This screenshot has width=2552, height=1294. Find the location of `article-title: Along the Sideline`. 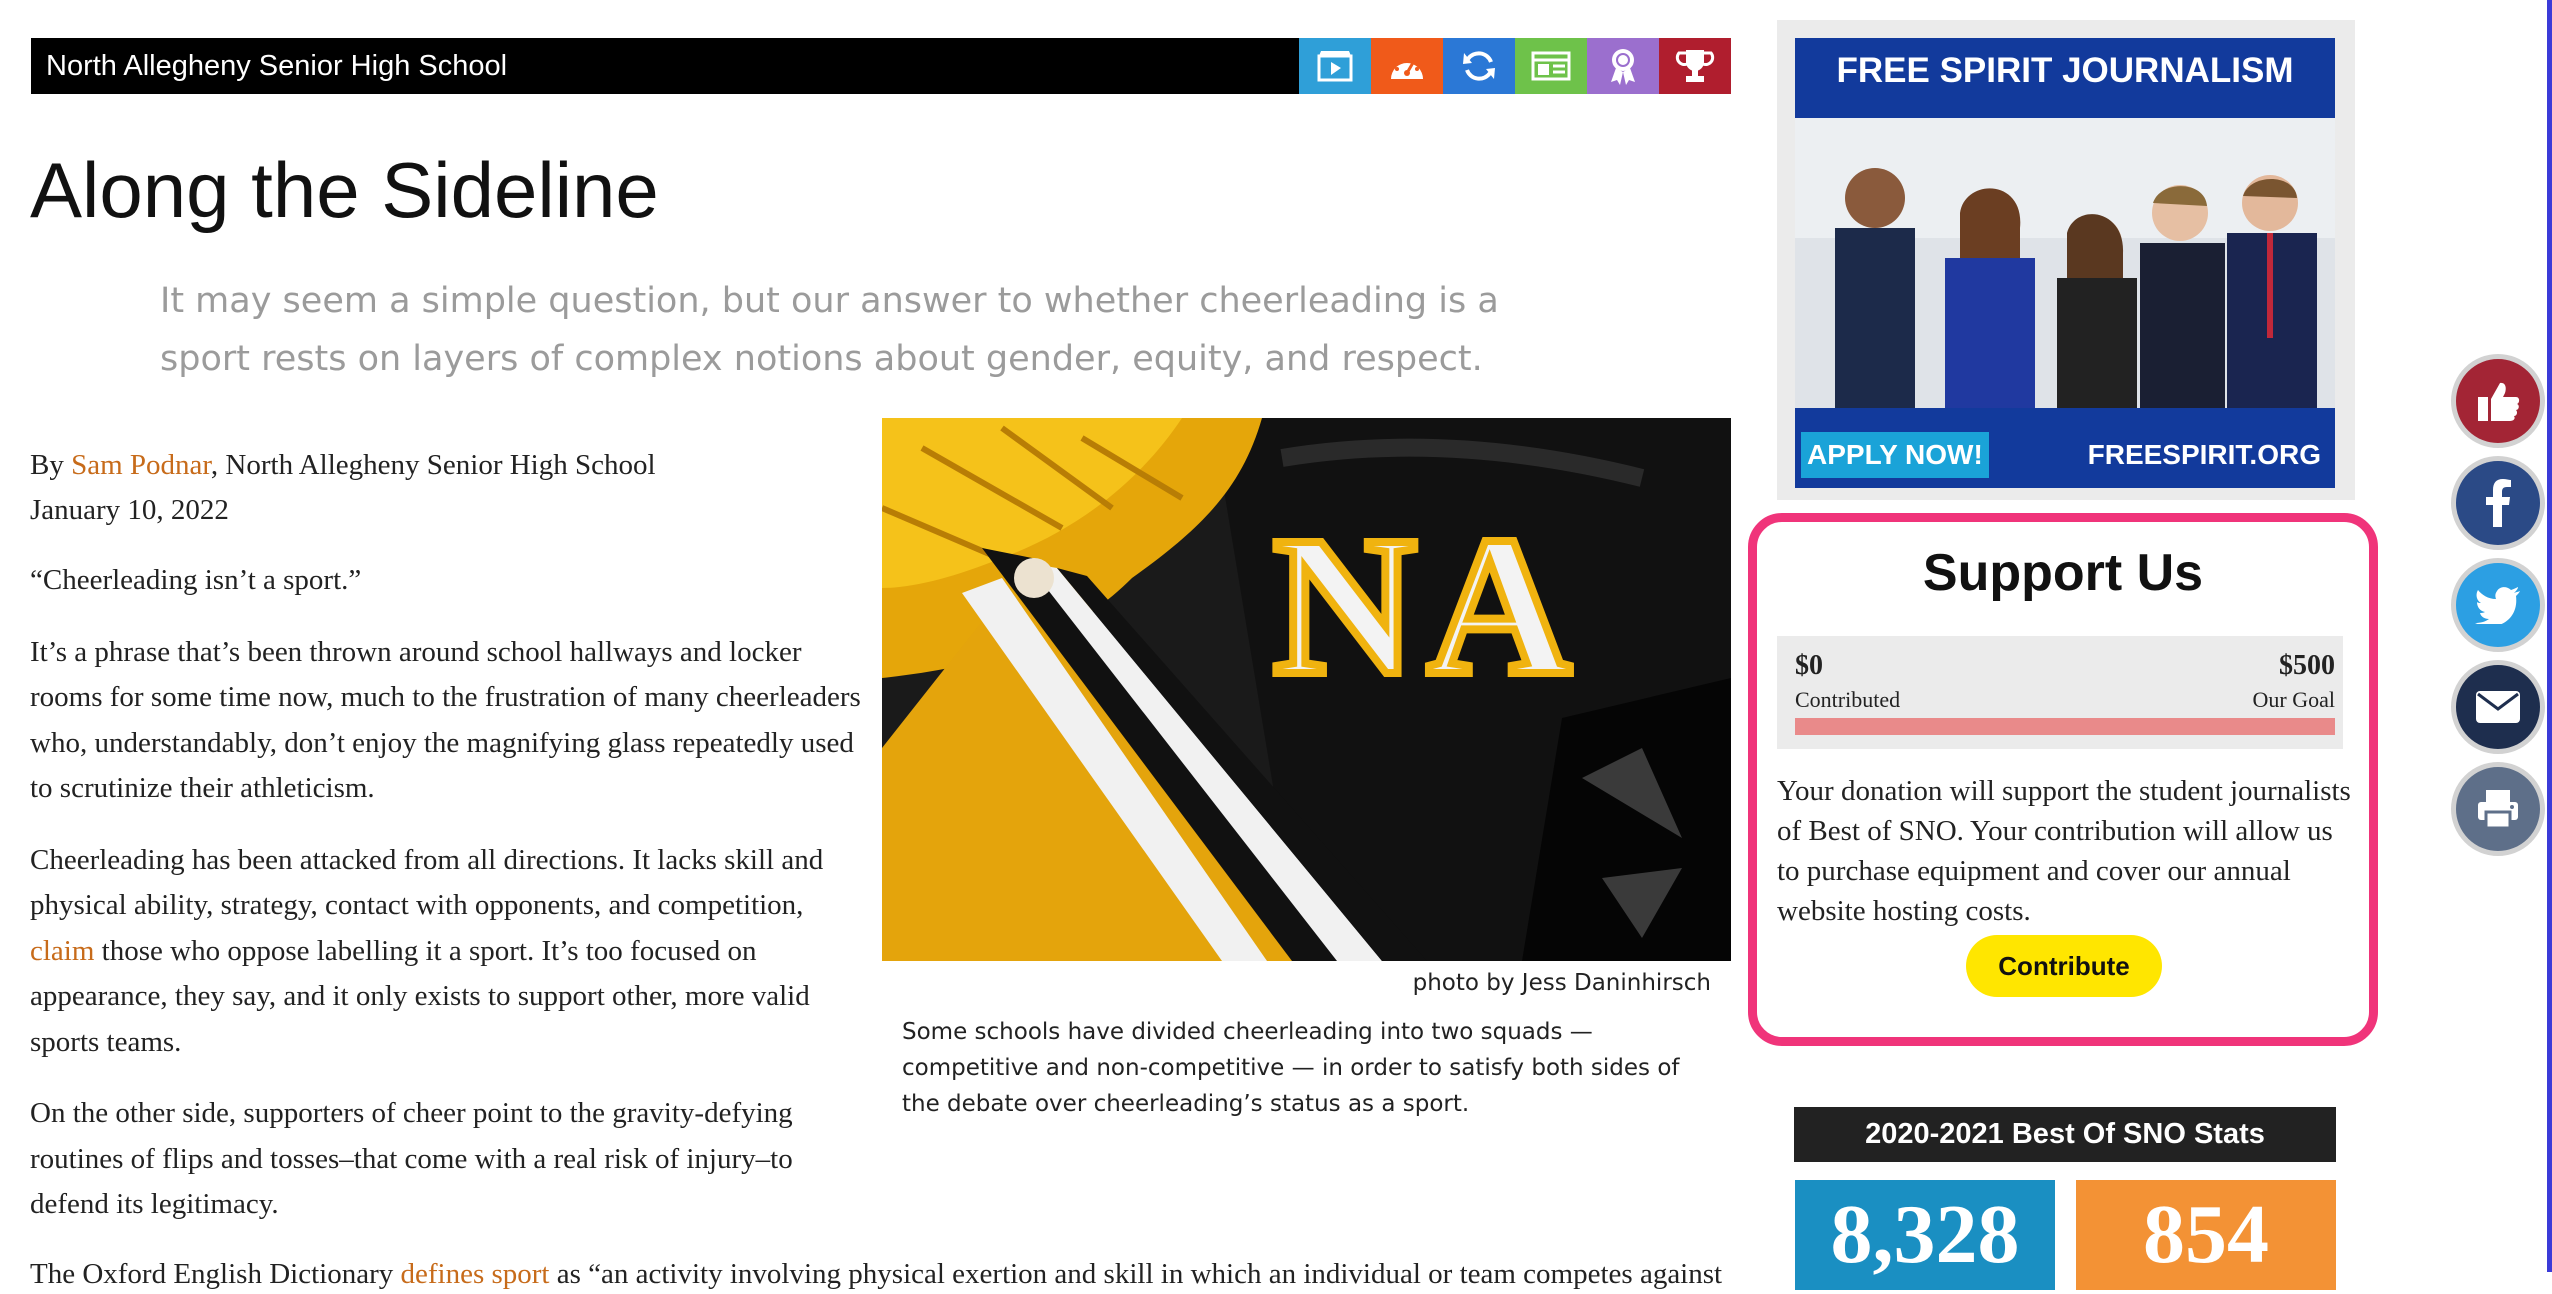

article-title: Along the Sideline is located at coordinates (344, 190).